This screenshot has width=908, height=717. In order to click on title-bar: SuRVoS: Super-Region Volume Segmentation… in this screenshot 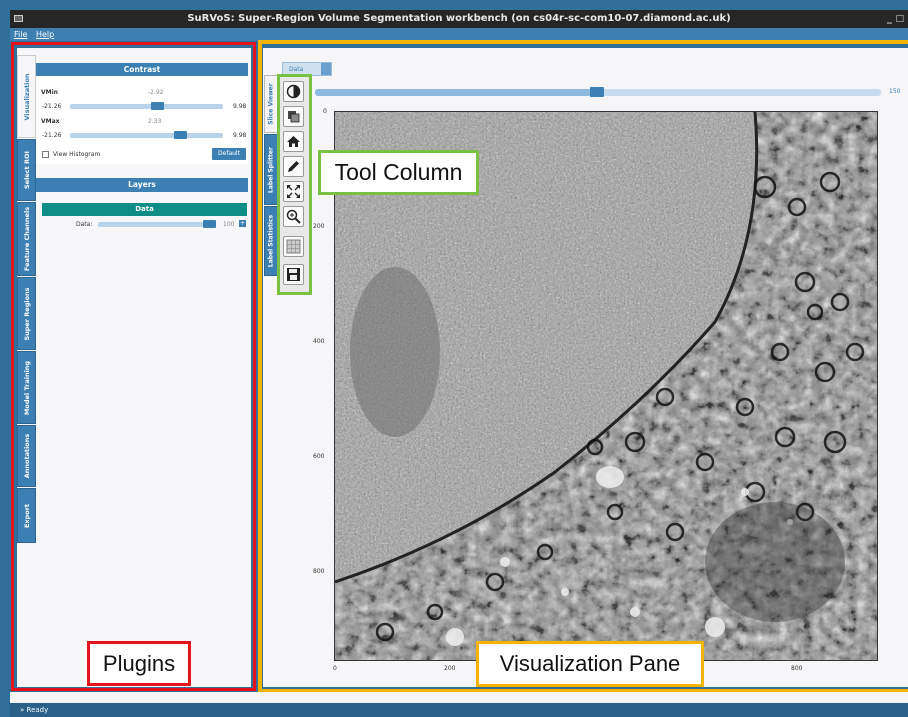, I will do `click(459, 19)`.